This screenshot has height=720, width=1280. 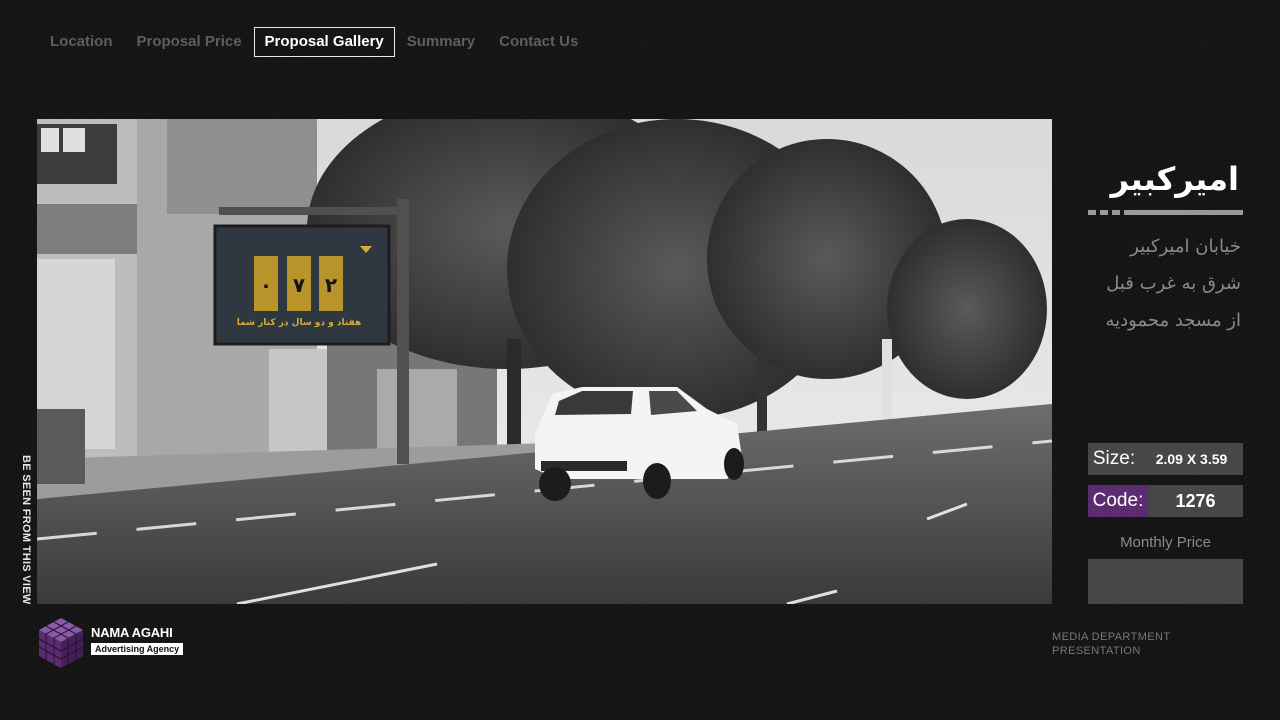 I want to click on department-note: MEDIA DEPARTMENT PRESENTATION, so click(x=1111, y=644).